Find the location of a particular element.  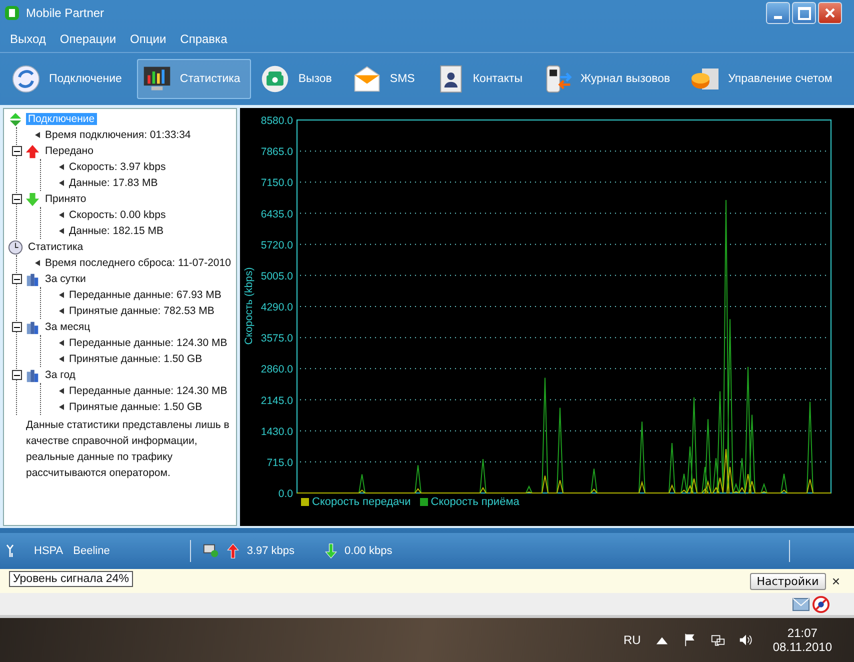

network-type: HSPA is located at coordinates (49, 551).